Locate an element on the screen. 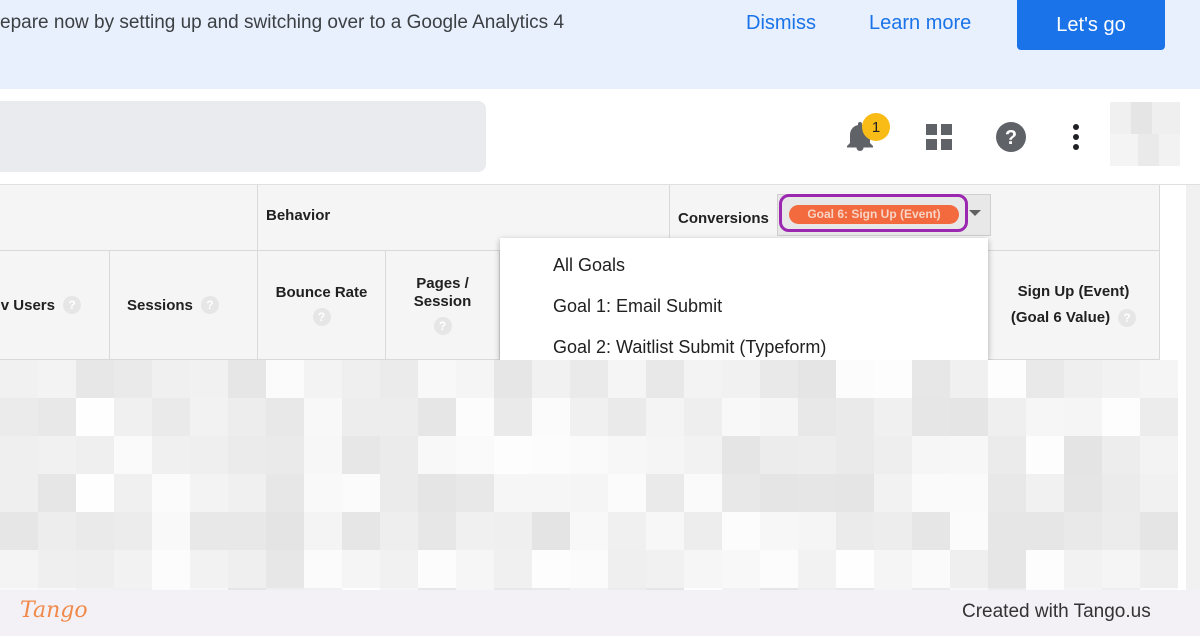 The image size is (1200, 636). column-bounce-rate: Bounce Rate? is located at coordinates (322, 305).